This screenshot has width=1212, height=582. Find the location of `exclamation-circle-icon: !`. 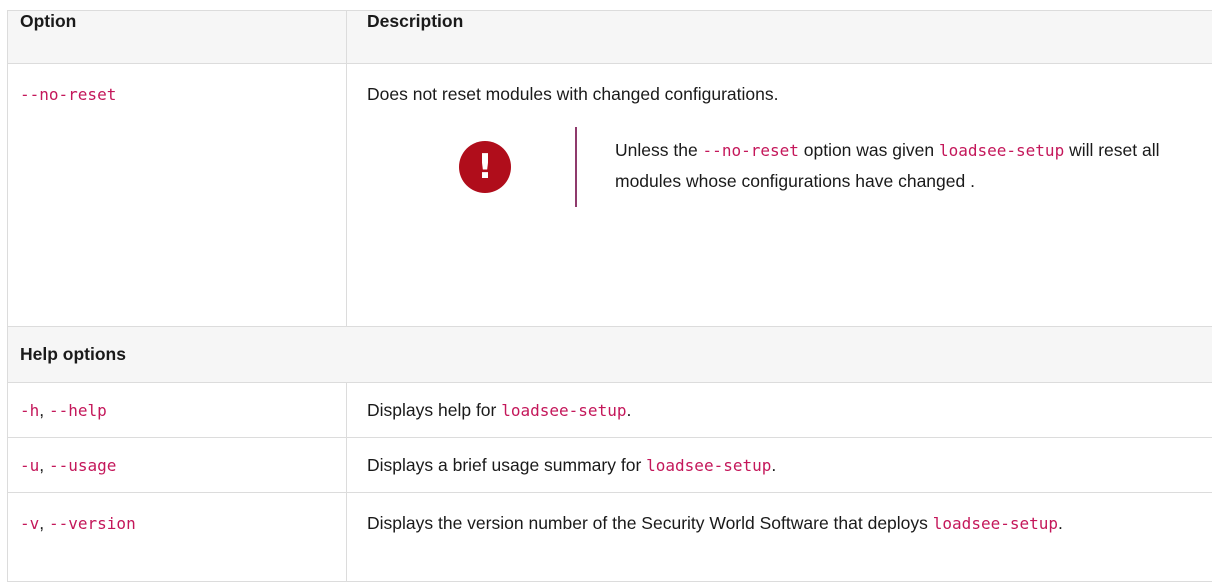

exclamation-circle-icon: ! is located at coordinates (485, 167).